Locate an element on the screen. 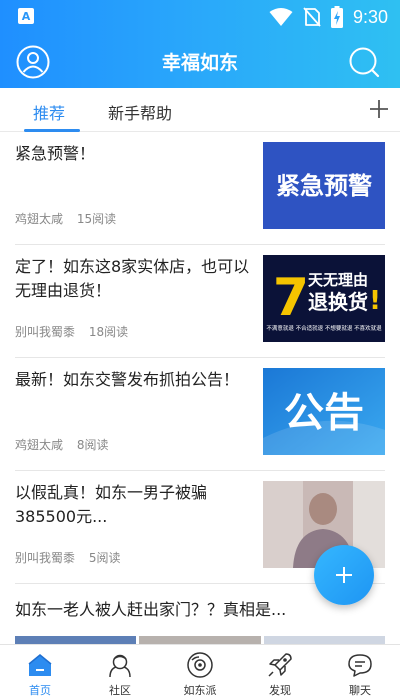 The image size is (400, 700). search-icon is located at coordinates (364, 62).